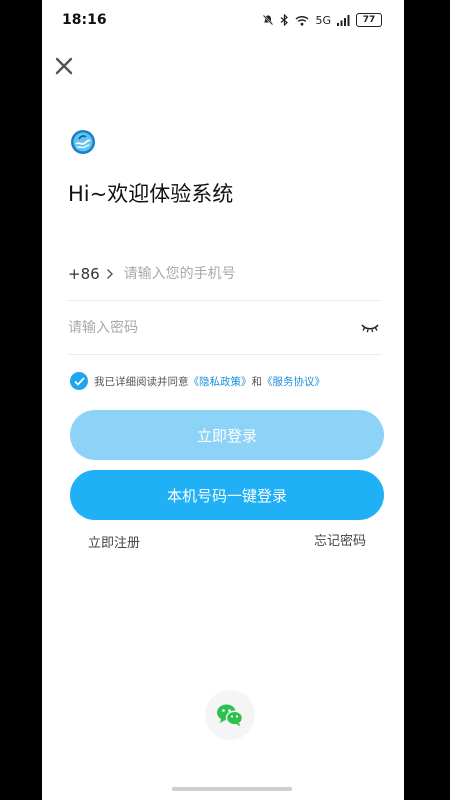  What do you see at coordinates (84, 274) in the screenshot?
I see `country-code-selector: +86` at bounding box center [84, 274].